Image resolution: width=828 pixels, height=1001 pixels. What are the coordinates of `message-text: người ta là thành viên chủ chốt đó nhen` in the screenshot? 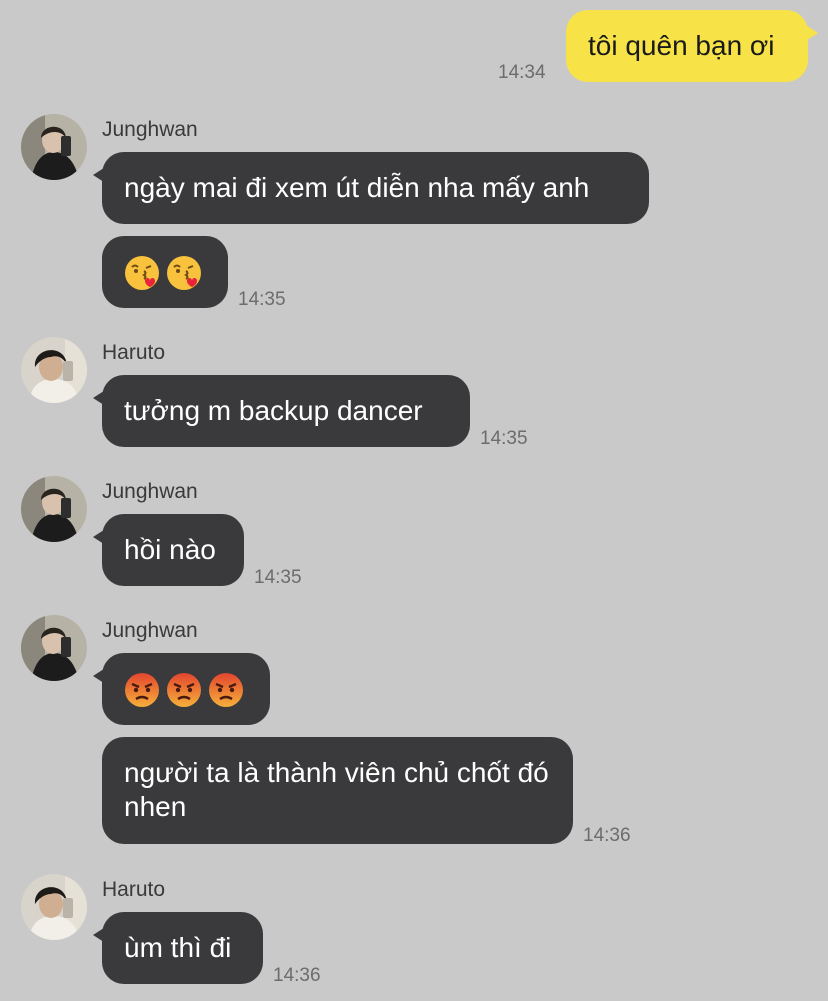 It's located at (336, 789).